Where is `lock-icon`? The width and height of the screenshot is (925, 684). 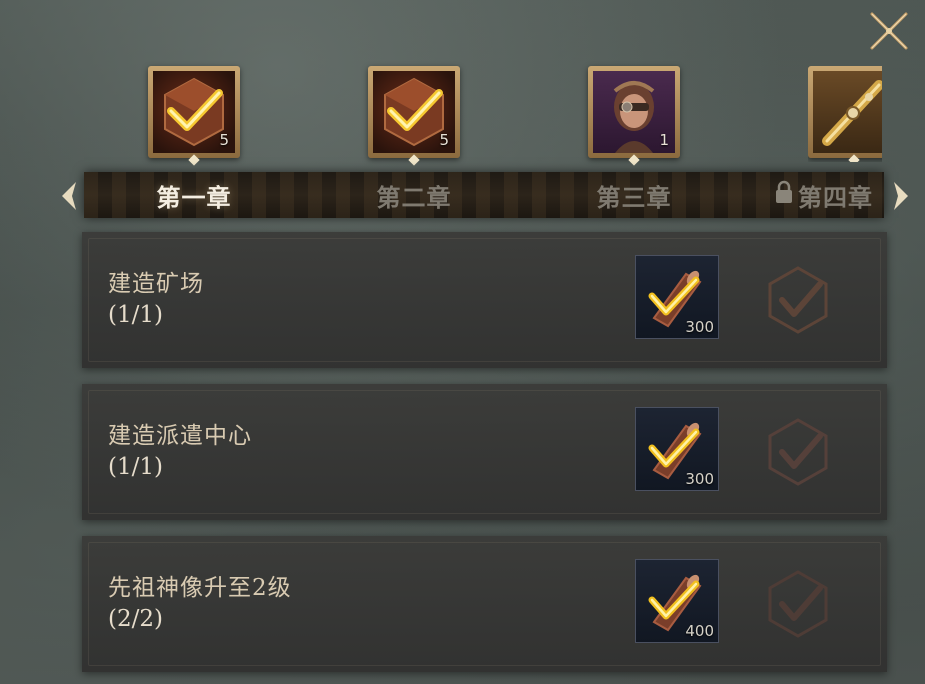
lock-icon is located at coordinates (784, 195).